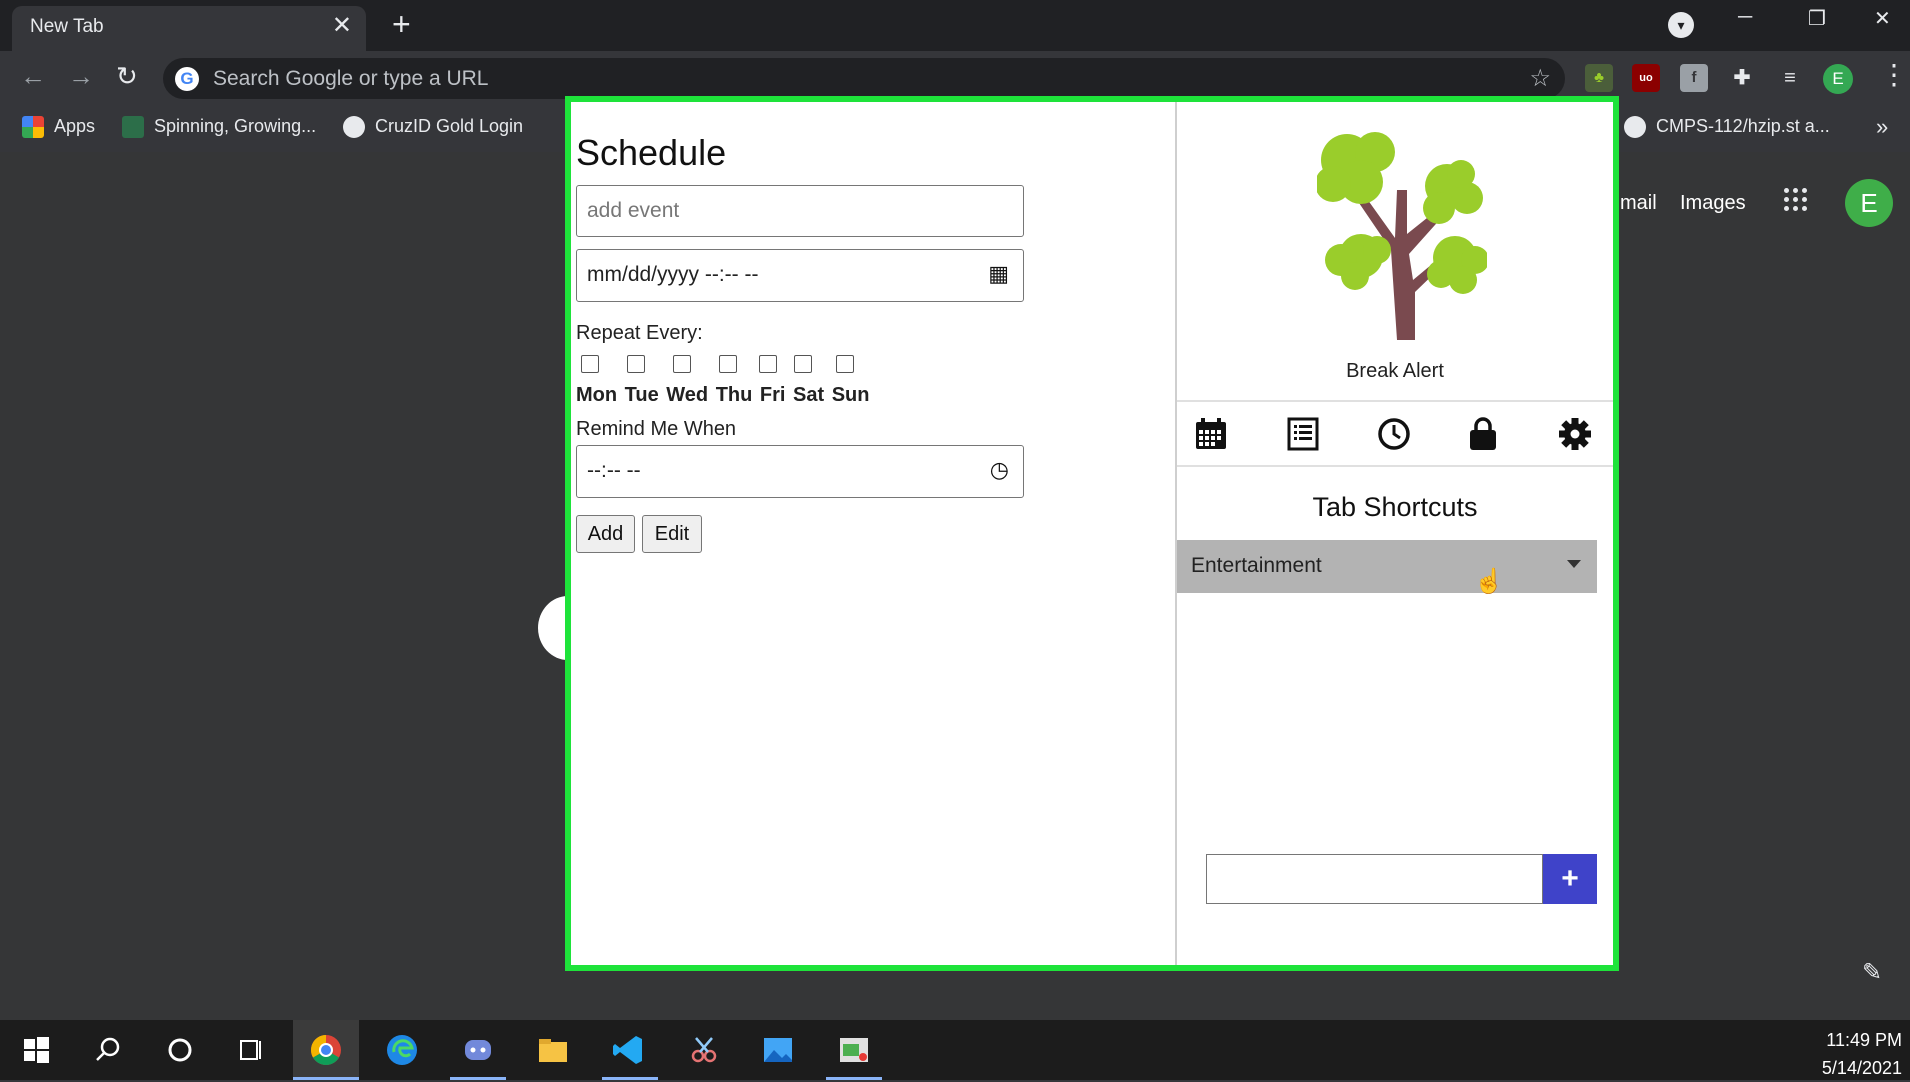 The image size is (1910, 1082). I want to click on restore-icon: ❐, so click(1817, 18).